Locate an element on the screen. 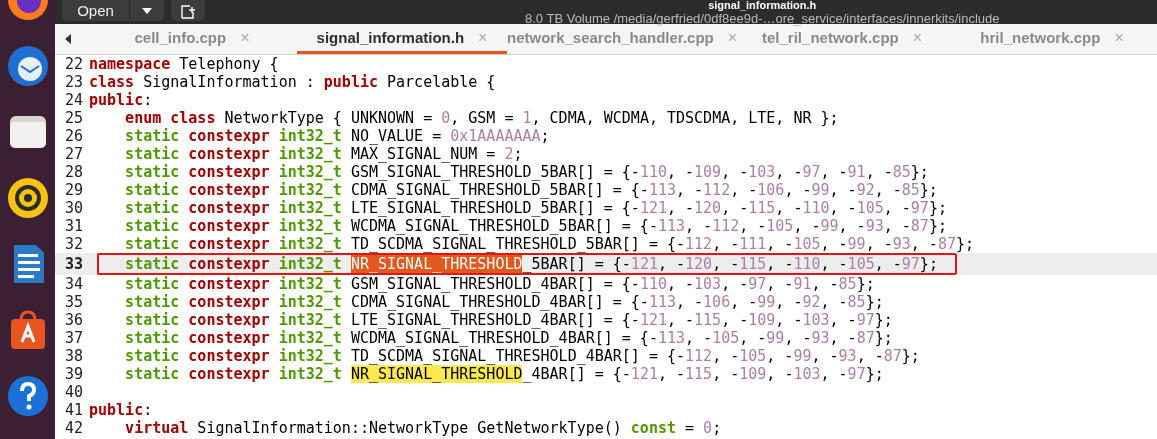 The height and width of the screenshot is (439, 1157). code-line: static constexpr int32_t LTE_SIGNAL_THRESHOLD_5BAR[] = {-121, -120, -115, -110, -105, -97}; is located at coordinates (536, 208).